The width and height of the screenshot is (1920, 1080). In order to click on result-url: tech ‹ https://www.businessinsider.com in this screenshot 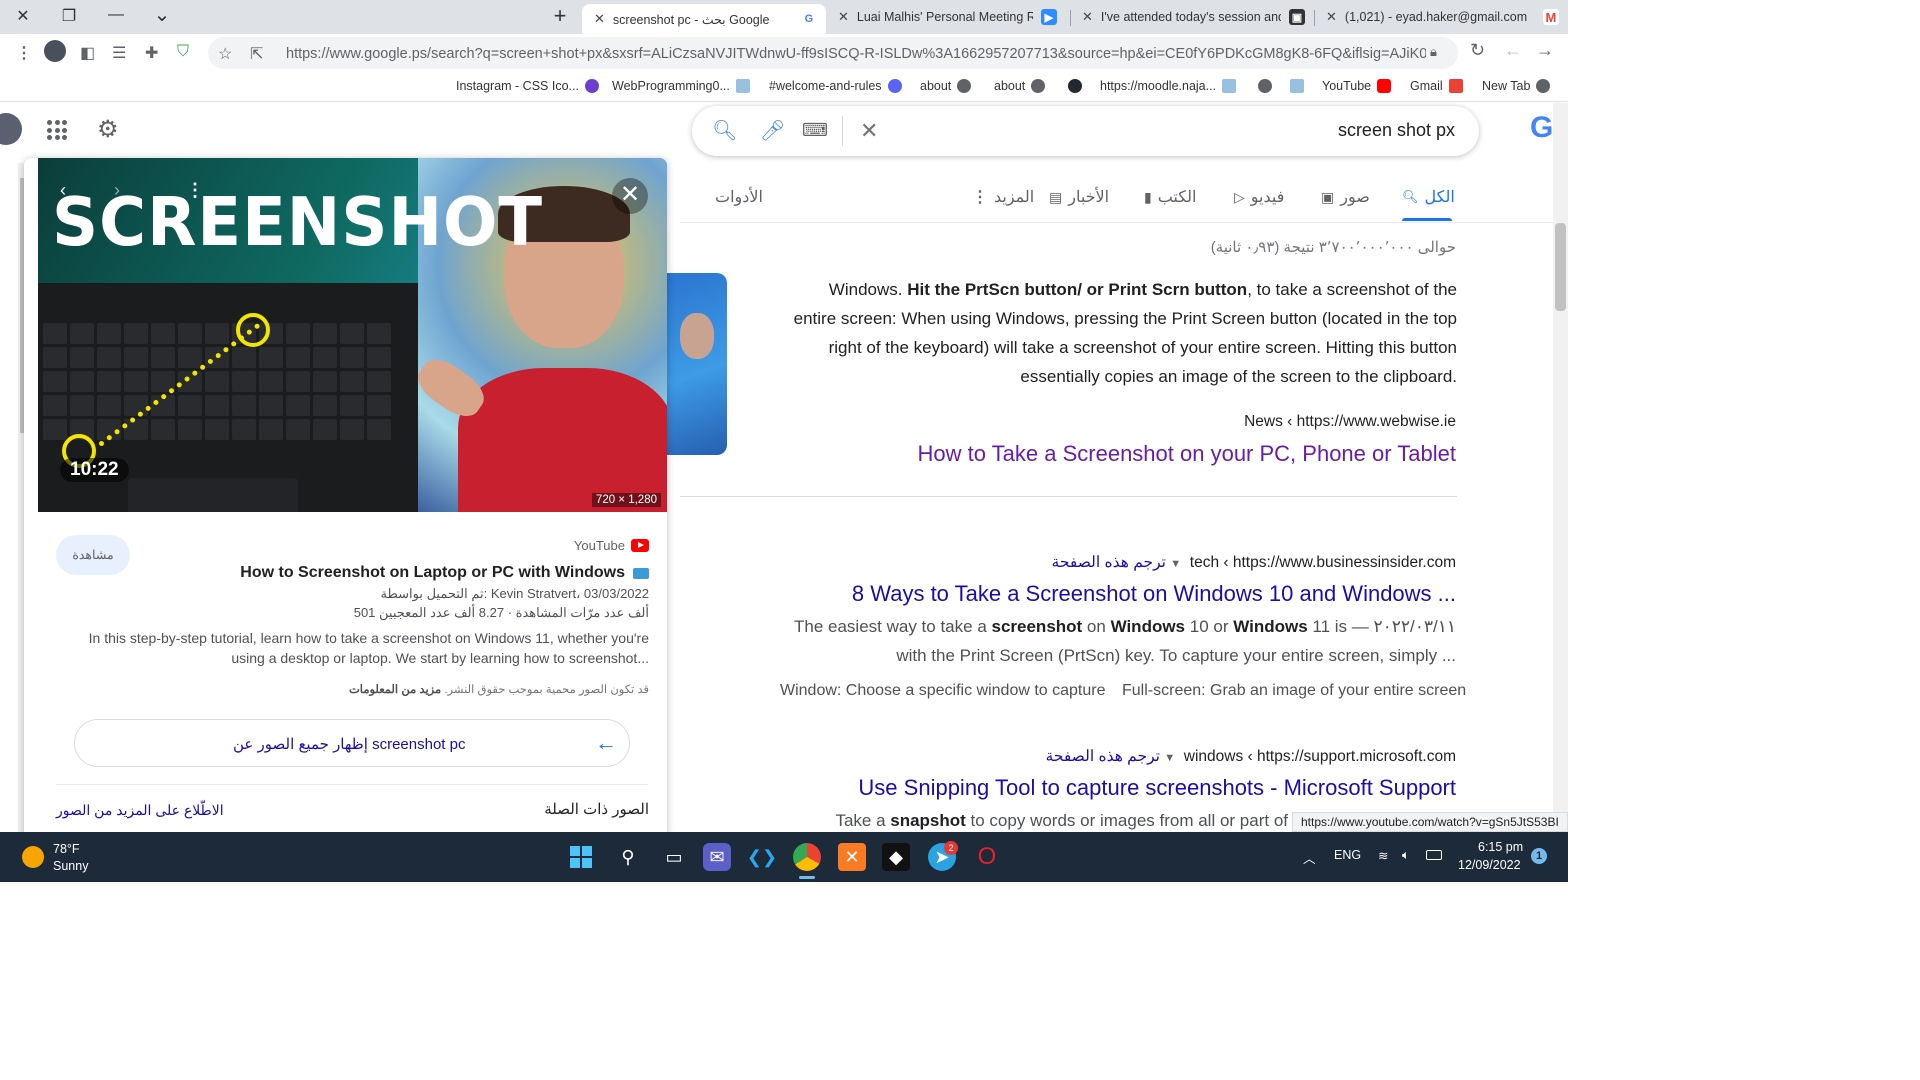, I will do `click(1323, 562)`.